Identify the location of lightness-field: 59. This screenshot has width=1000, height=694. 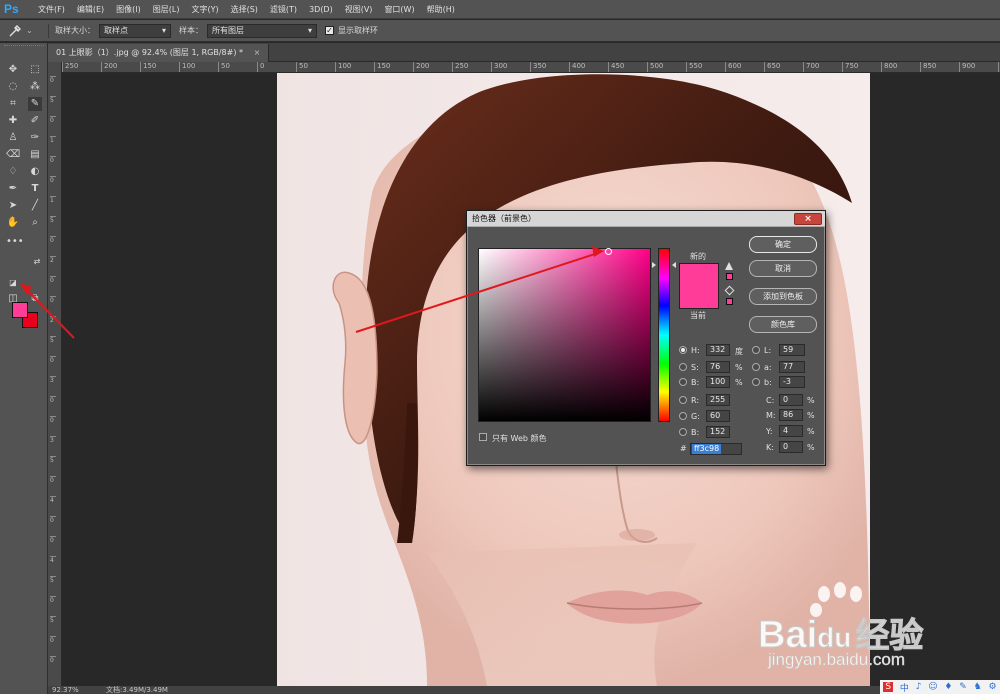
(792, 350).